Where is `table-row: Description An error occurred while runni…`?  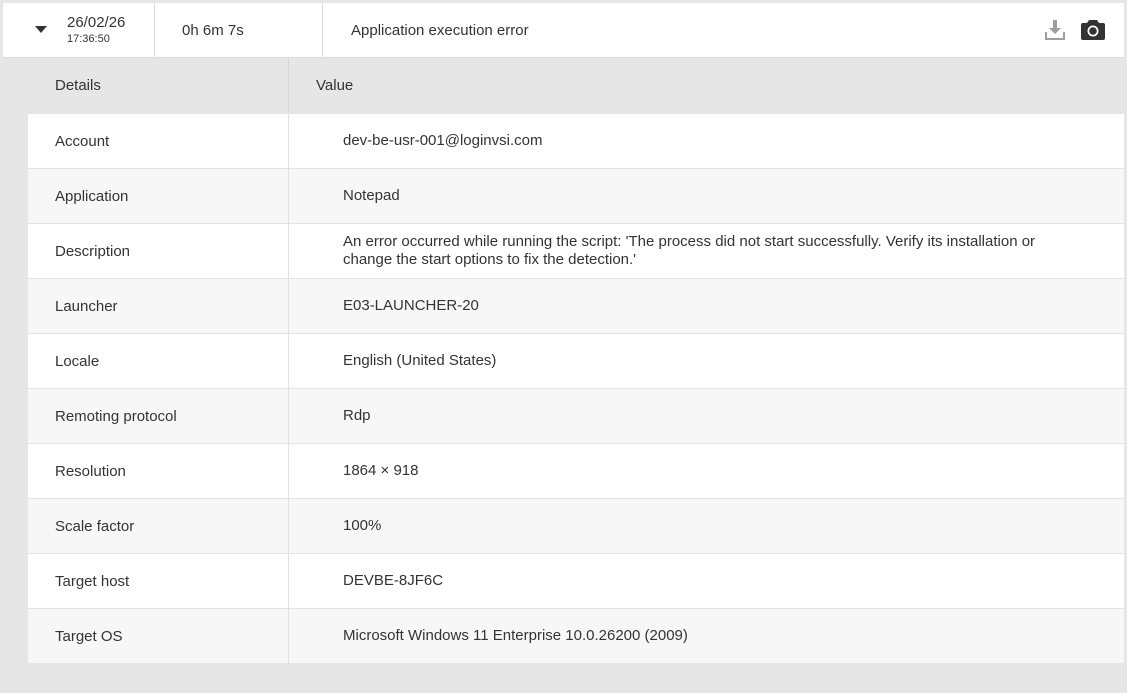
table-row: Description An error occurred while runni… is located at coordinates (576, 250).